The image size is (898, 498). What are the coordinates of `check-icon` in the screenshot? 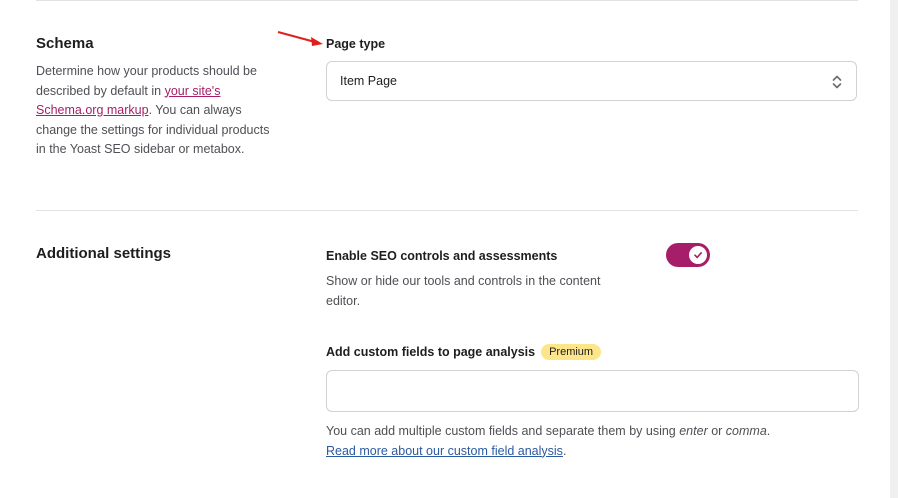 It's located at (698, 255).